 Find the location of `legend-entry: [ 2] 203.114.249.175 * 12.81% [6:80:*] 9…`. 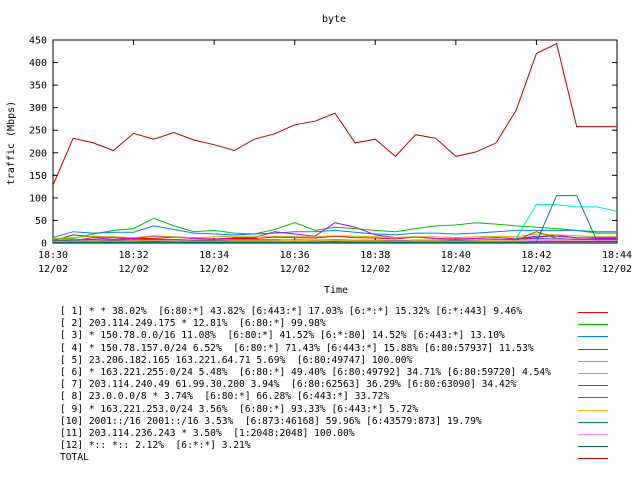

legend-entry: [ 2] 203.114.249.175 * 12.81% [6:80:*] 9… is located at coordinates (340, 324).